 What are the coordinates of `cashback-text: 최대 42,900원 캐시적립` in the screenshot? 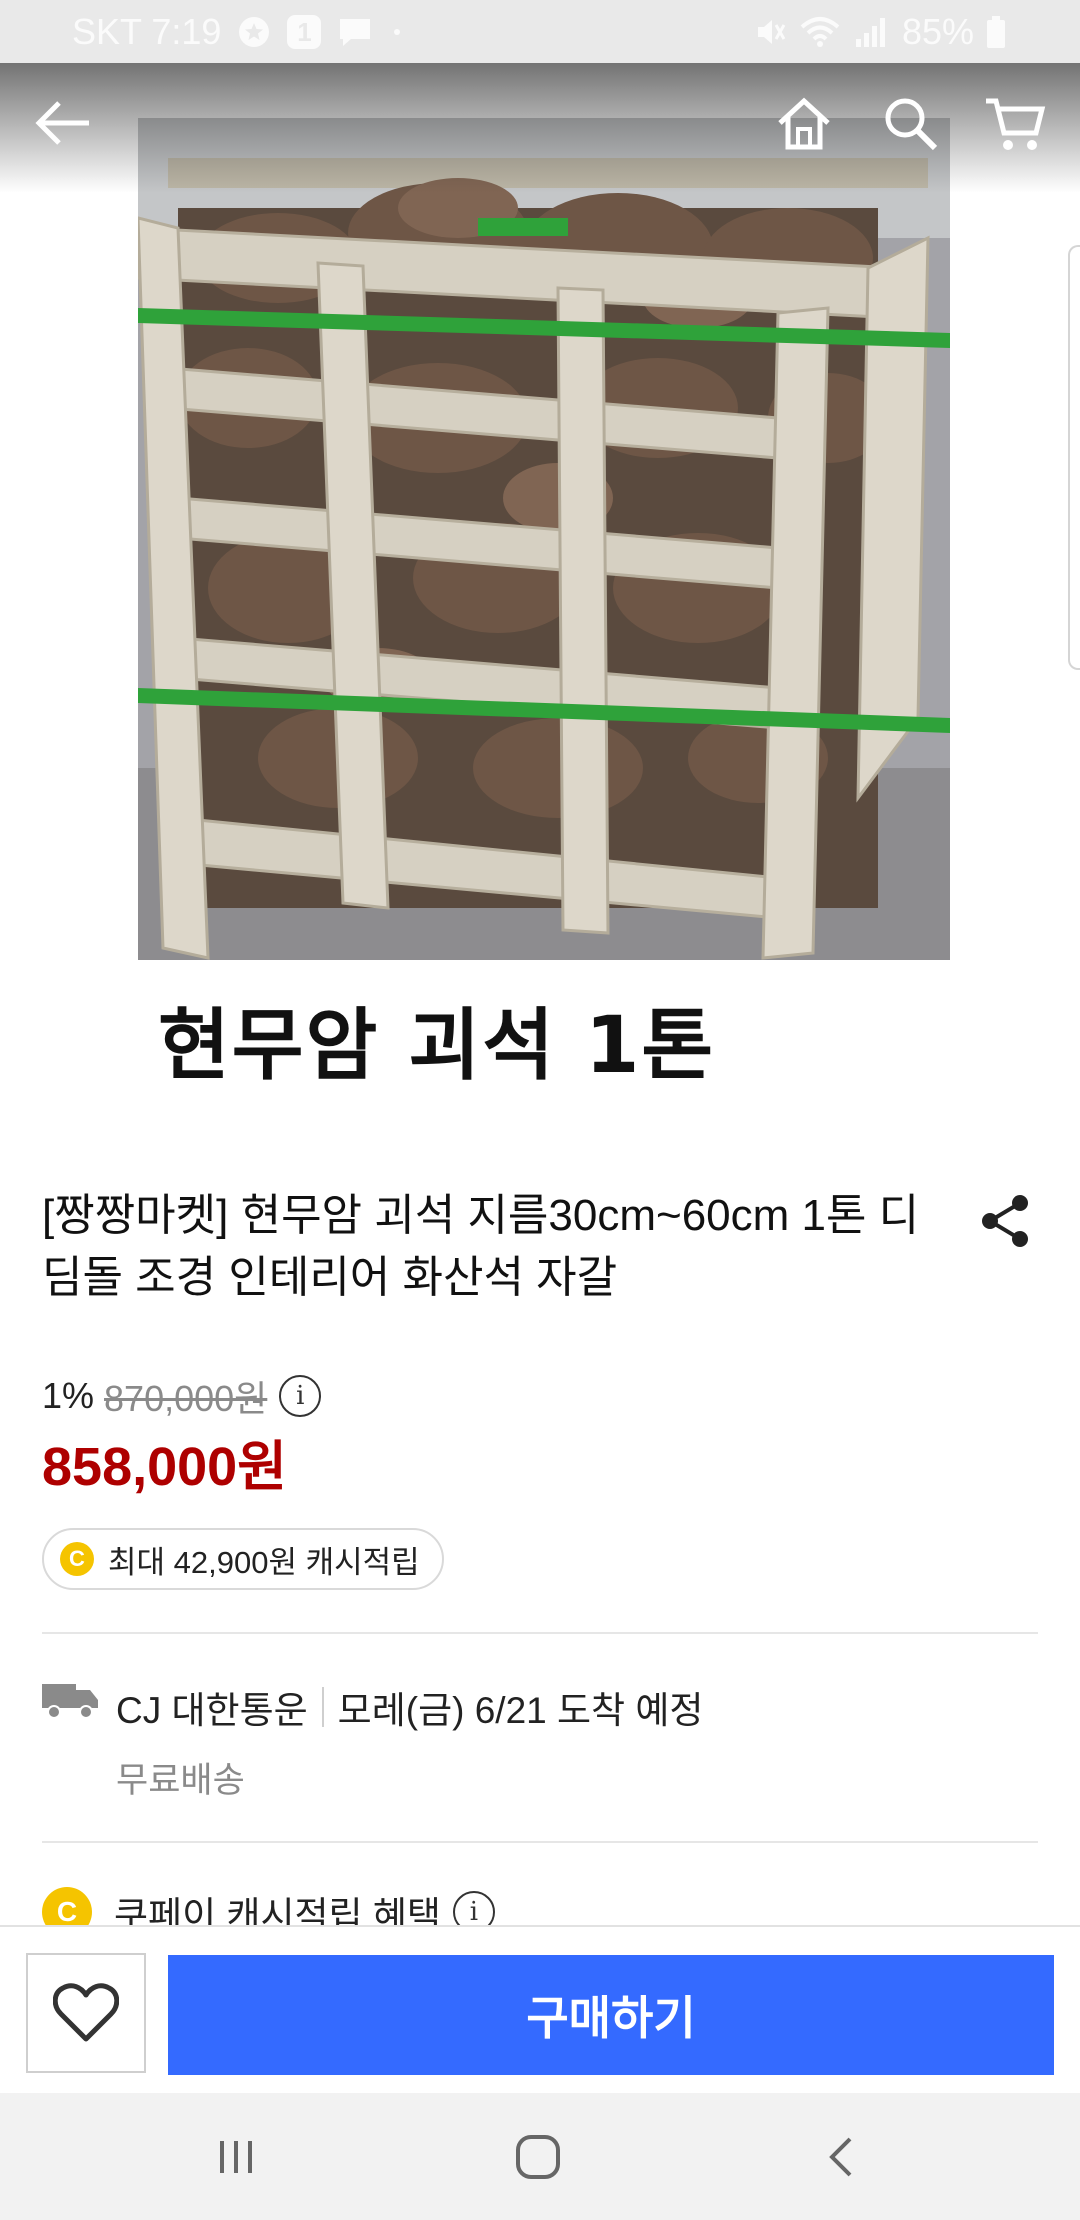 It's located at (264, 1562).